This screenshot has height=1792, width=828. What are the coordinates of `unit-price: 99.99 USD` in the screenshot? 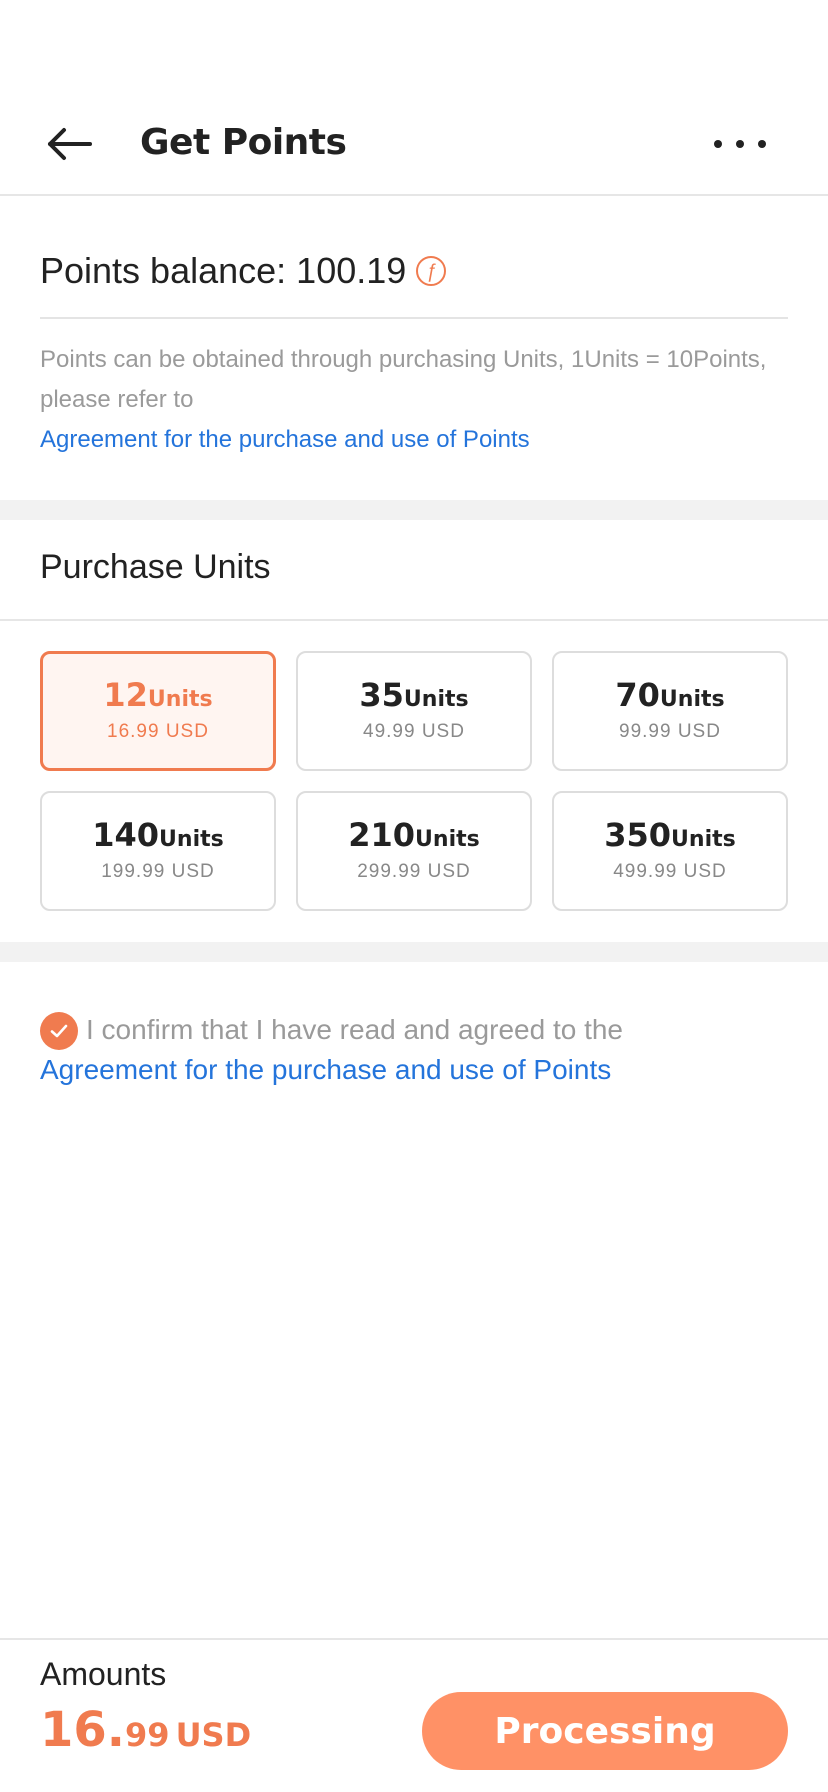 It's located at (670, 731).